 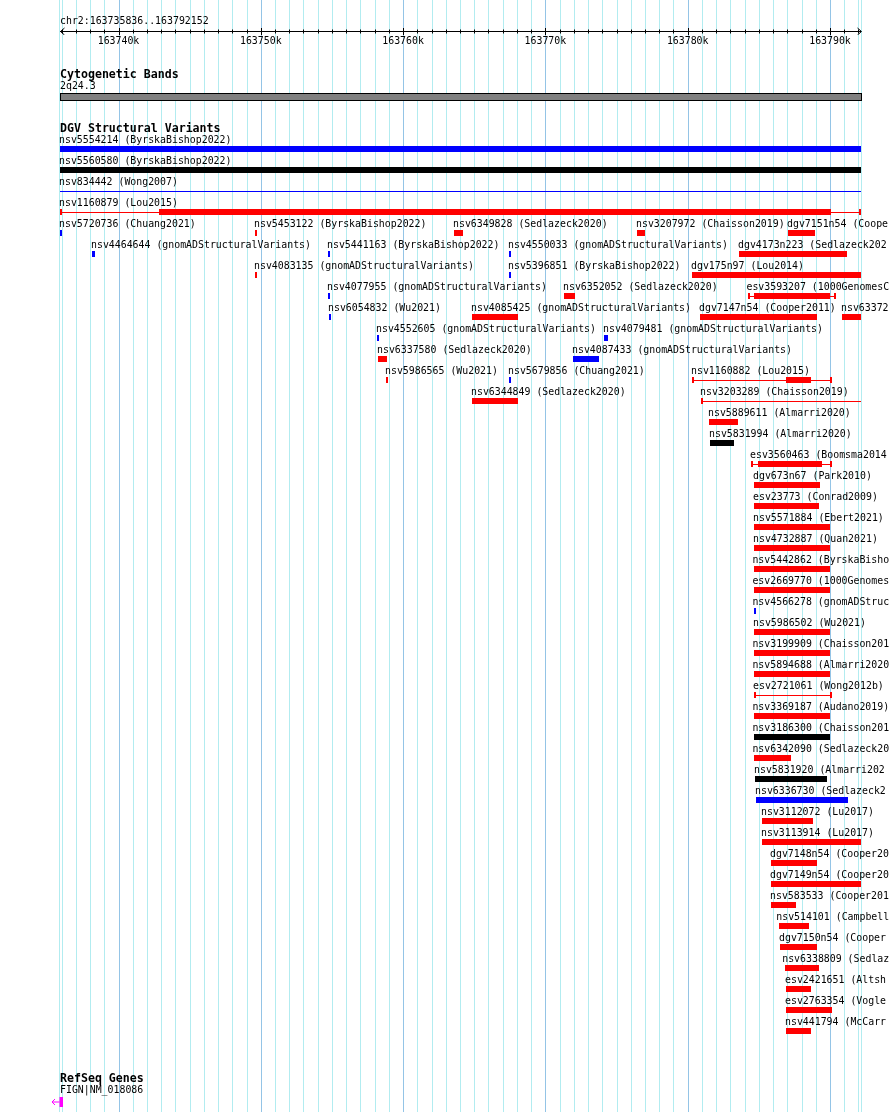 I want to click on variant-label: nsv4550033 (gnomADStructuralVariants), so click(x=618, y=245).